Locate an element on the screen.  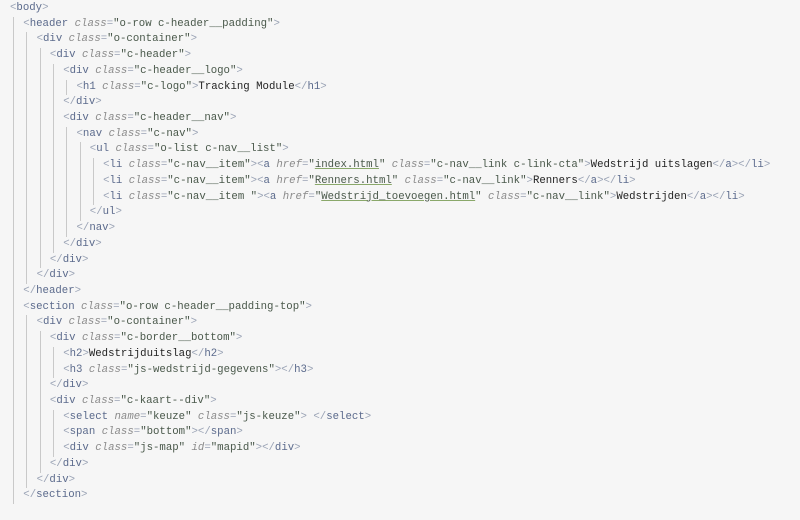
code-line: </section> is located at coordinates (400, 496).